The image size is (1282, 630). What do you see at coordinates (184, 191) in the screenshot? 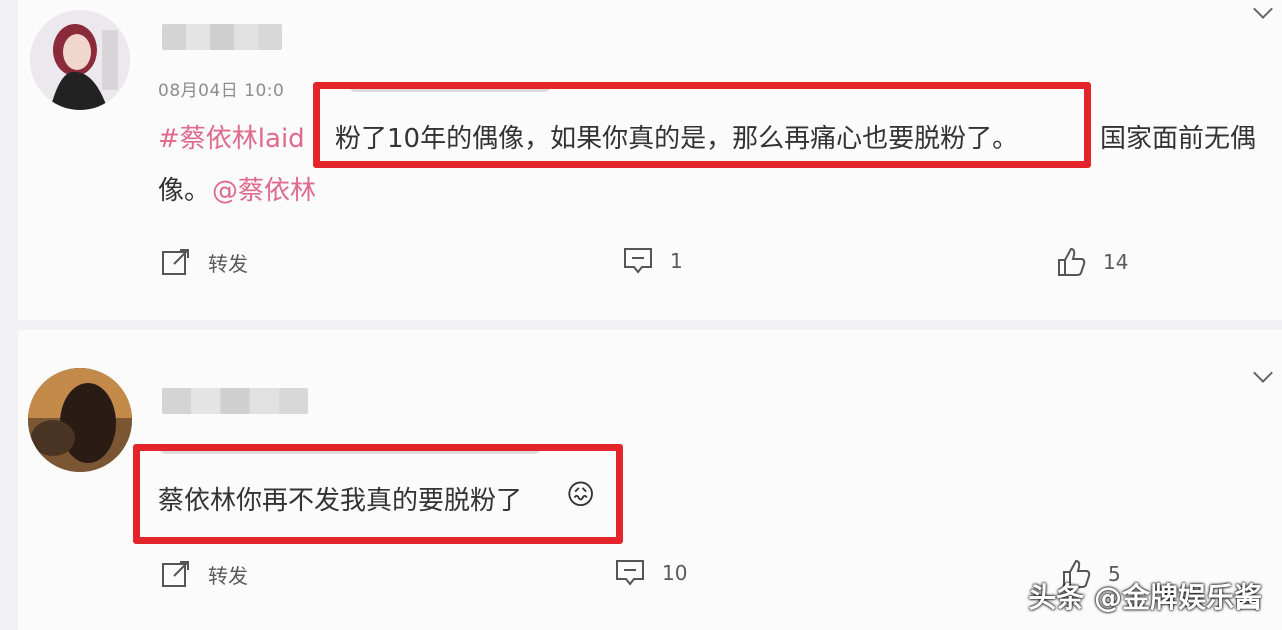
I see `post-text-line2: 像。` at bounding box center [184, 191].